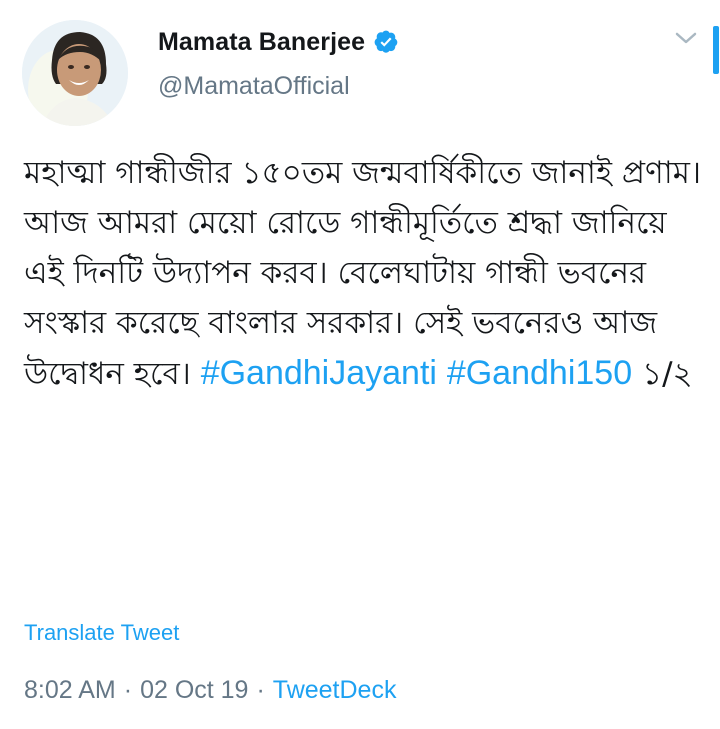 The image size is (720, 729). I want to click on verified-badge-icon, so click(386, 42).